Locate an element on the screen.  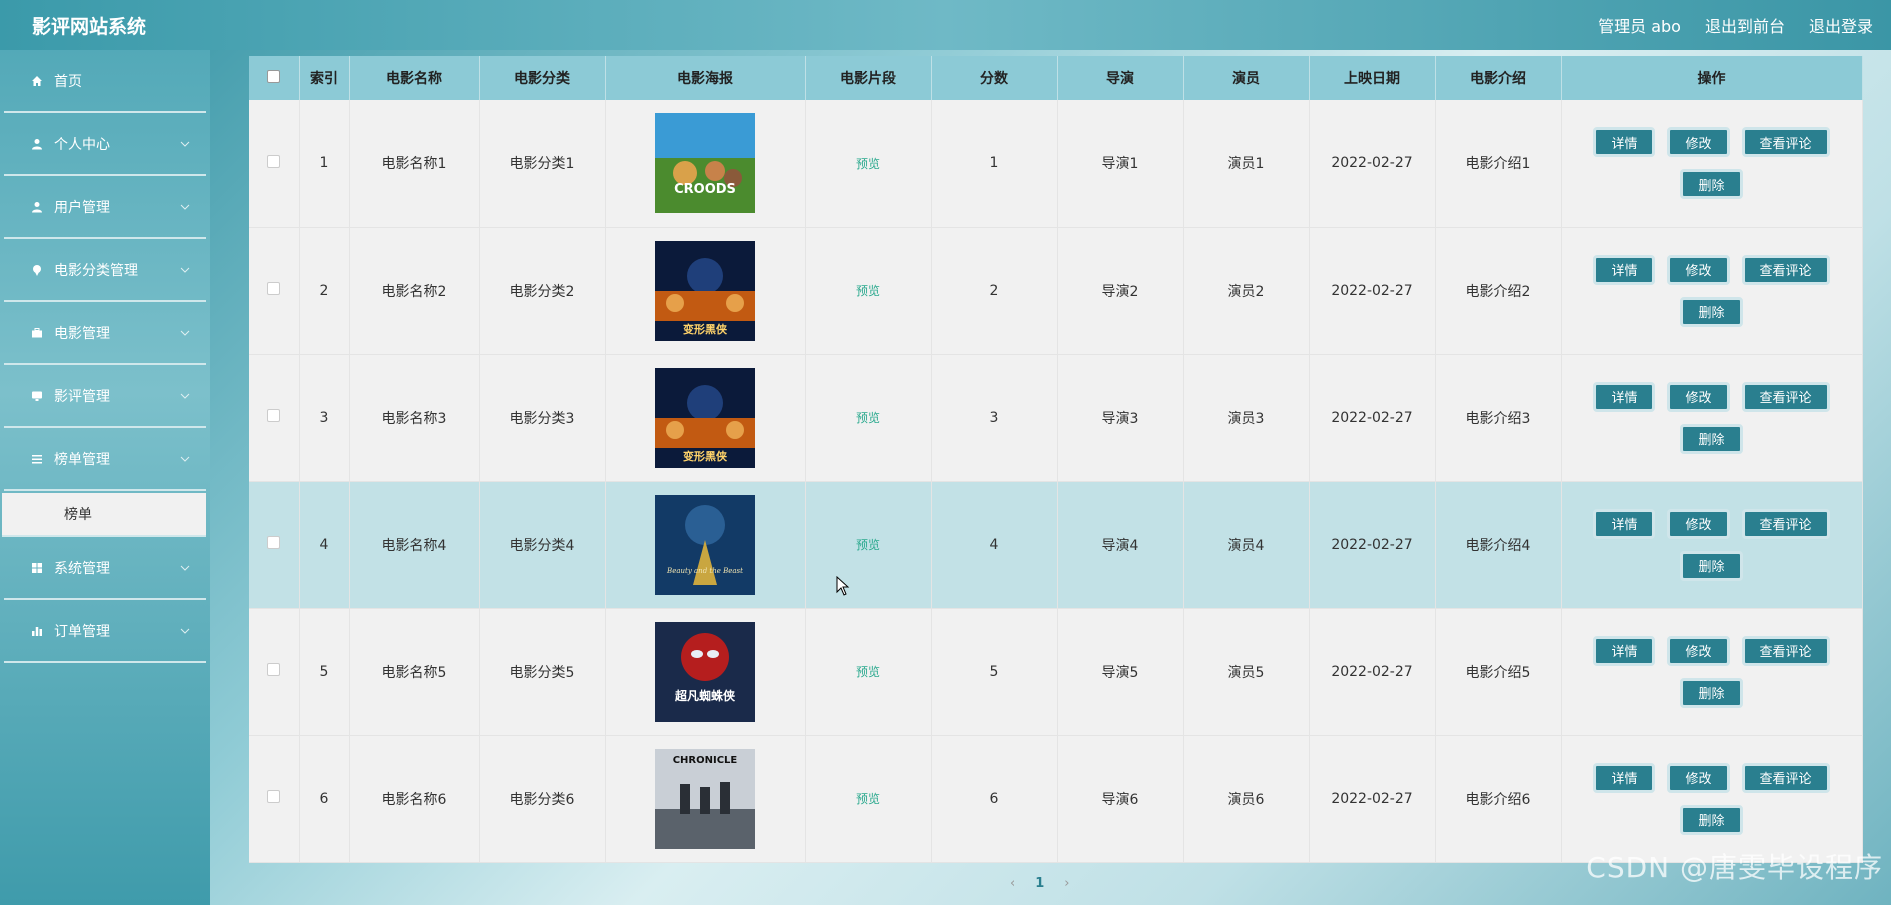
col-header-director: 导演 is located at coordinates (1120, 78).